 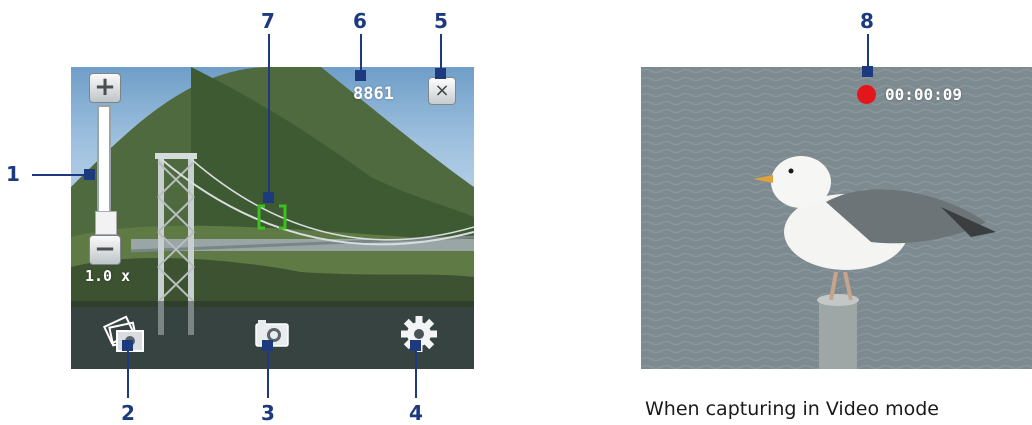 I want to click on close-icon: ×, so click(x=442, y=90).